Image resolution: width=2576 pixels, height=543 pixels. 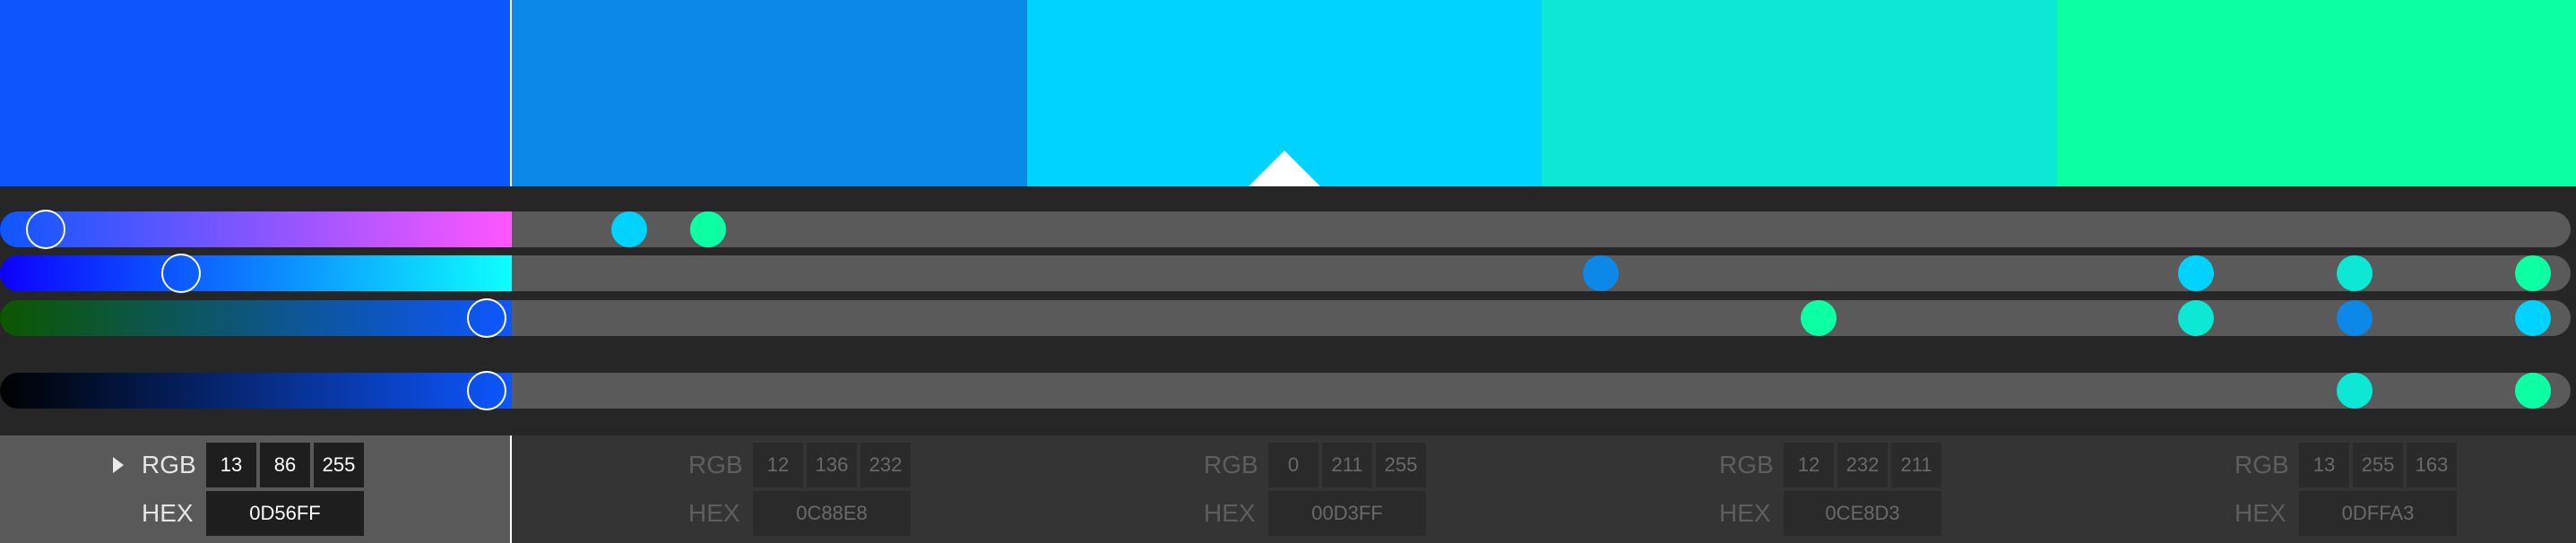 I want to click on blue-slider-track, so click(x=256, y=318).